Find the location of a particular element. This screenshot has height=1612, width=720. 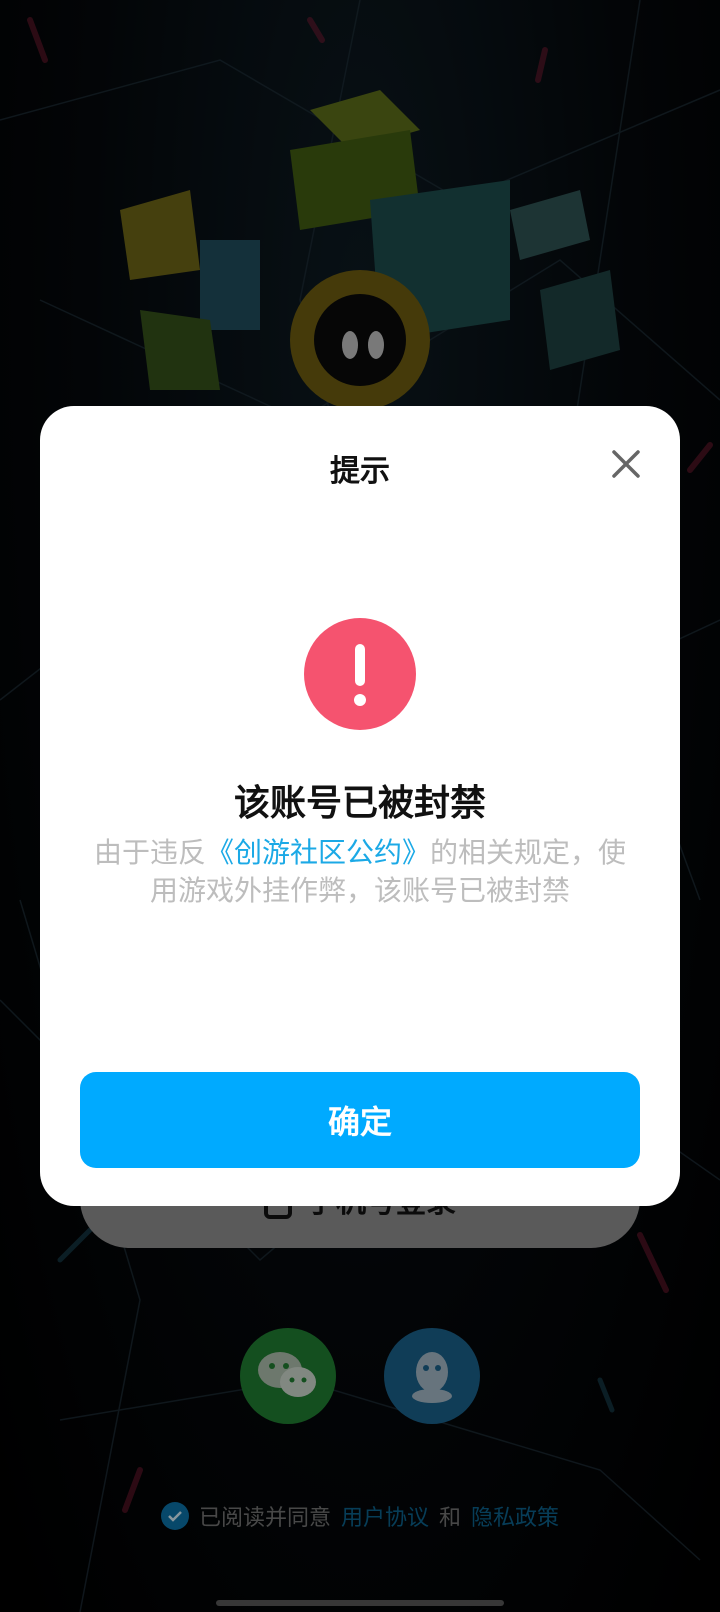

close-icon is located at coordinates (626, 464).